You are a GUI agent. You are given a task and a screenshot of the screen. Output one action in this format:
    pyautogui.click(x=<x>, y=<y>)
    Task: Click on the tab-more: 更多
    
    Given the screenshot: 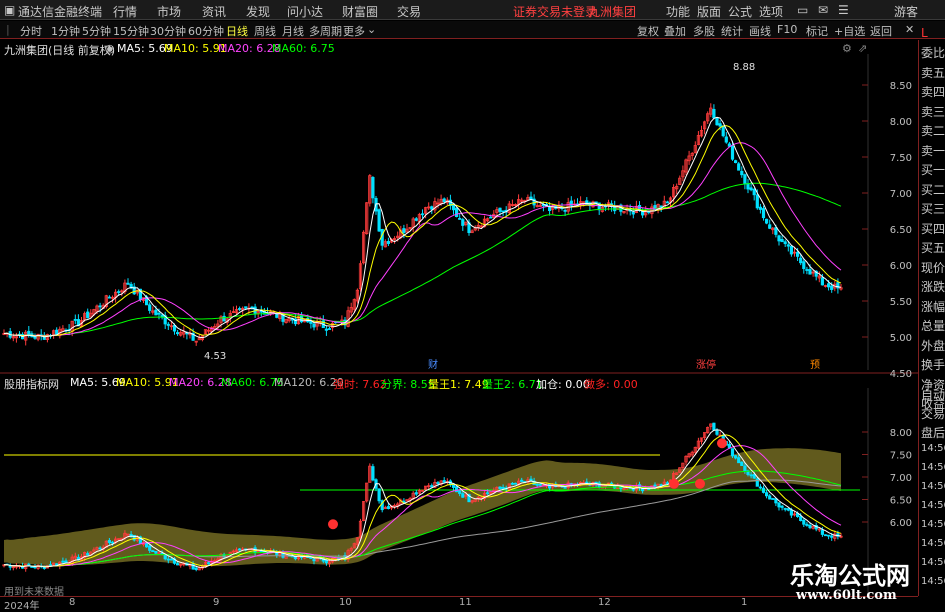 What is the action you would take?
    pyautogui.click(x=354, y=31)
    